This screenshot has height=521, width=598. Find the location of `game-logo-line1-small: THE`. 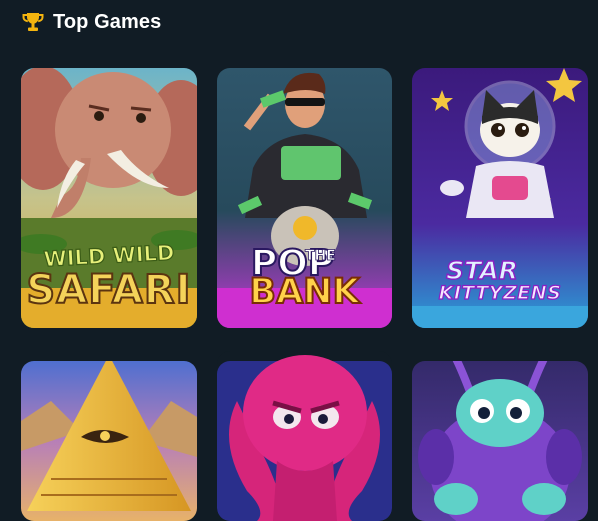

game-logo-line1-small: THE is located at coordinates (321, 256).